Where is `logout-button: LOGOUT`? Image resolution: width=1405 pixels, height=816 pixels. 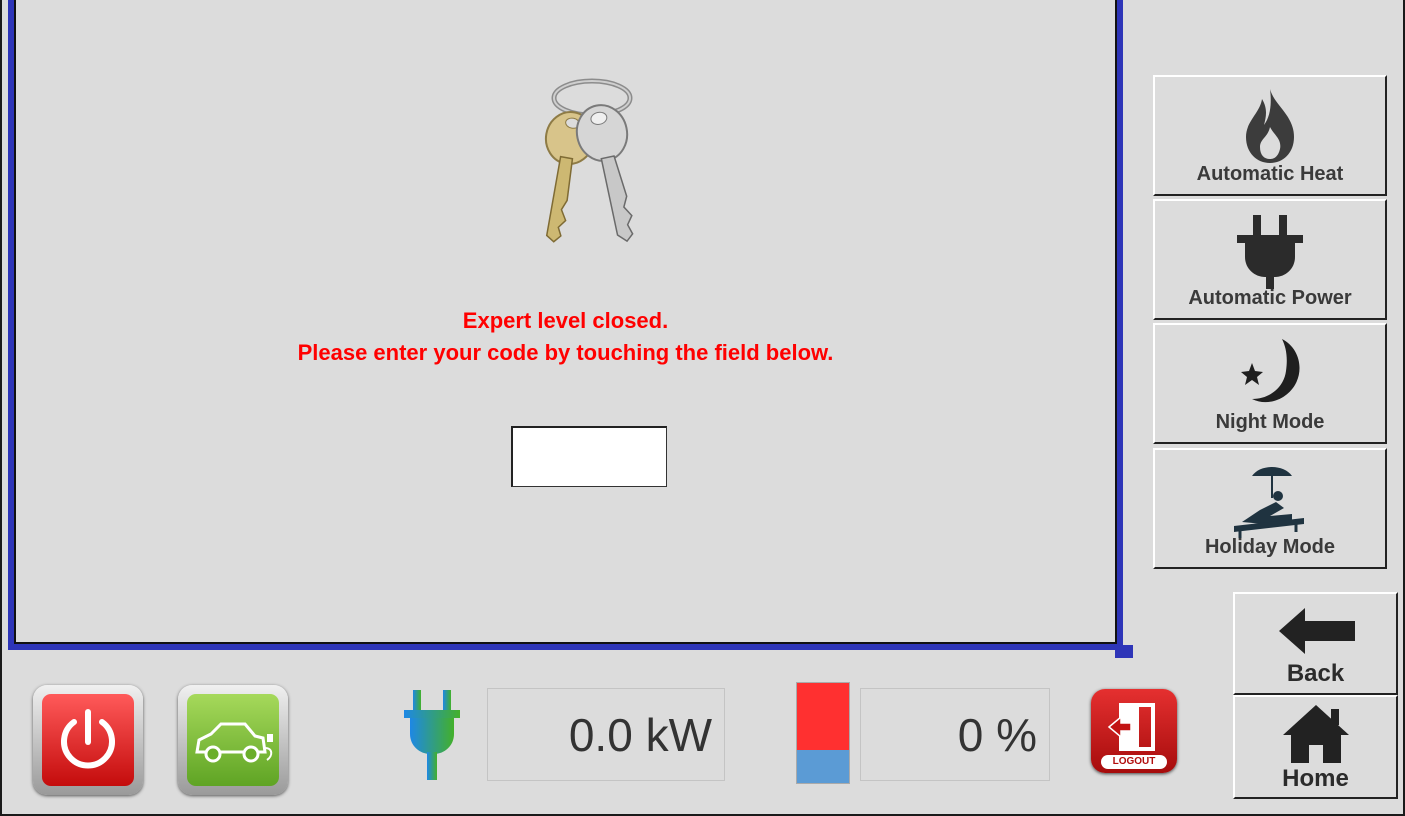 logout-button: LOGOUT is located at coordinates (1134, 731).